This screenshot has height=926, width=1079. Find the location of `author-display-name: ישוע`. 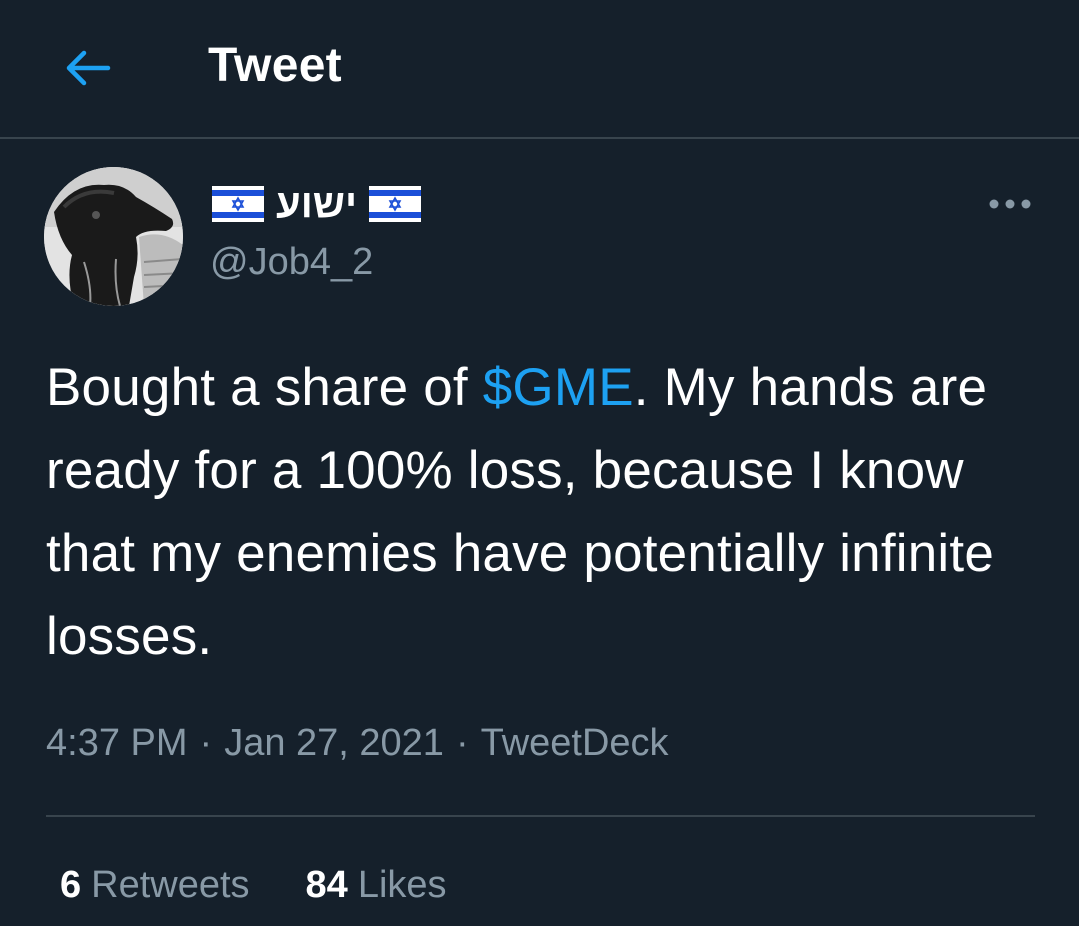

author-display-name: ישוע is located at coordinates (317, 203).